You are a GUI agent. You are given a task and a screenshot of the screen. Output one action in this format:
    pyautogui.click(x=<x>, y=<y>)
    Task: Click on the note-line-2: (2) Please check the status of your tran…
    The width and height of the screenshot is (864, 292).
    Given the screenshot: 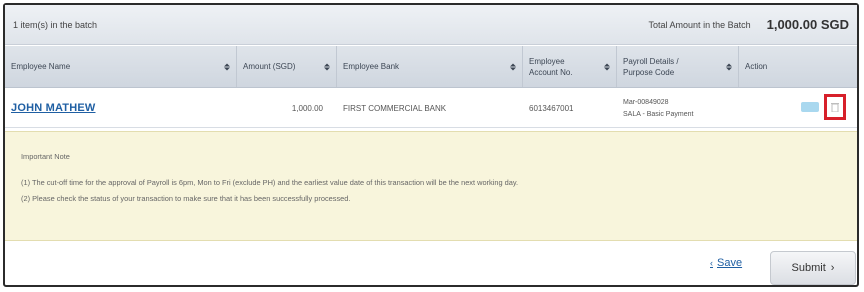 What is the action you would take?
    pyautogui.click(x=186, y=198)
    